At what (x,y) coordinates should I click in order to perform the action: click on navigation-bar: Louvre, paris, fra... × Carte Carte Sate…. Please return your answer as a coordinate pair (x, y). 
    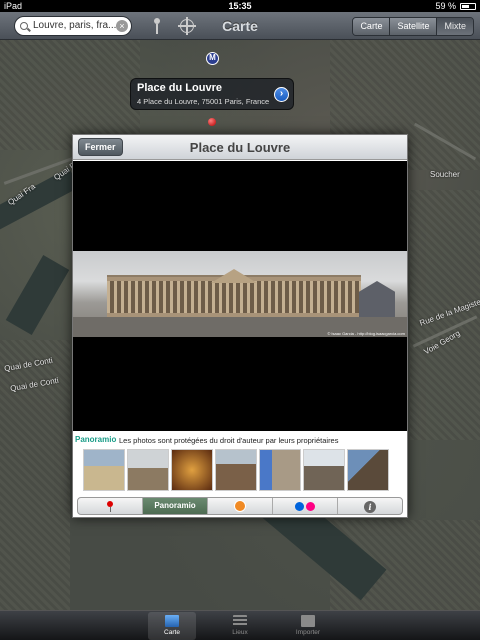
    Looking at the image, I should click on (240, 26).